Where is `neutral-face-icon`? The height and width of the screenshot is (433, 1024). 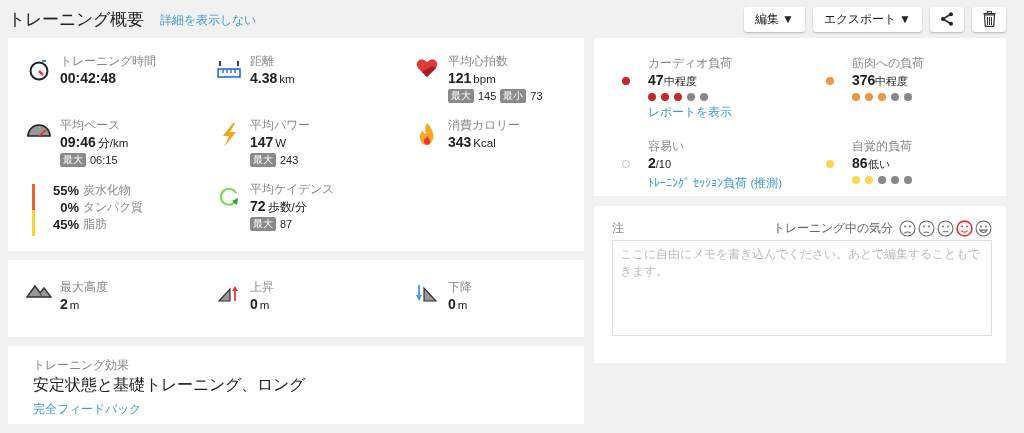
neutral-face-icon is located at coordinates (945, 228).